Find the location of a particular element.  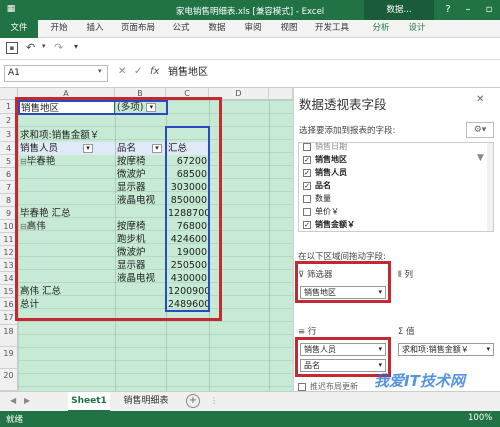

more-icon: ⋮ is located at coordinates (214, 400).